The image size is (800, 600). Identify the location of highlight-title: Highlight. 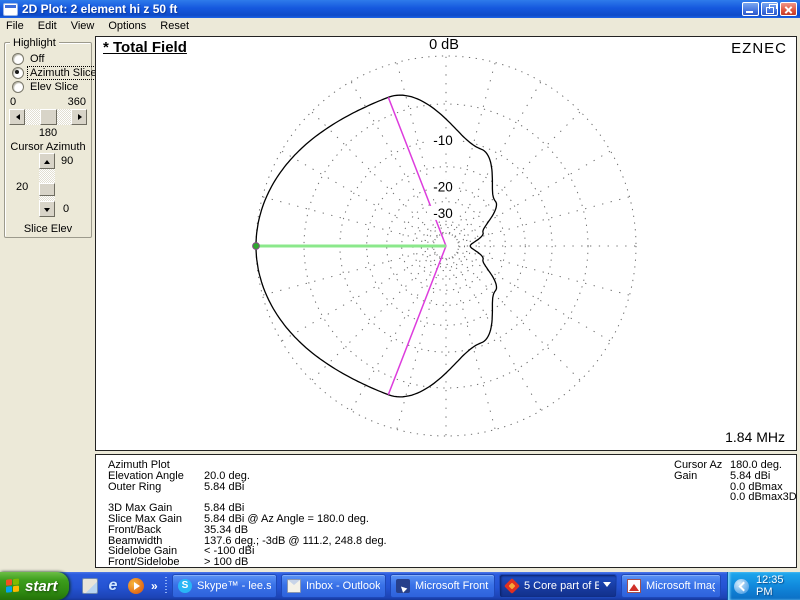
(34, 43).